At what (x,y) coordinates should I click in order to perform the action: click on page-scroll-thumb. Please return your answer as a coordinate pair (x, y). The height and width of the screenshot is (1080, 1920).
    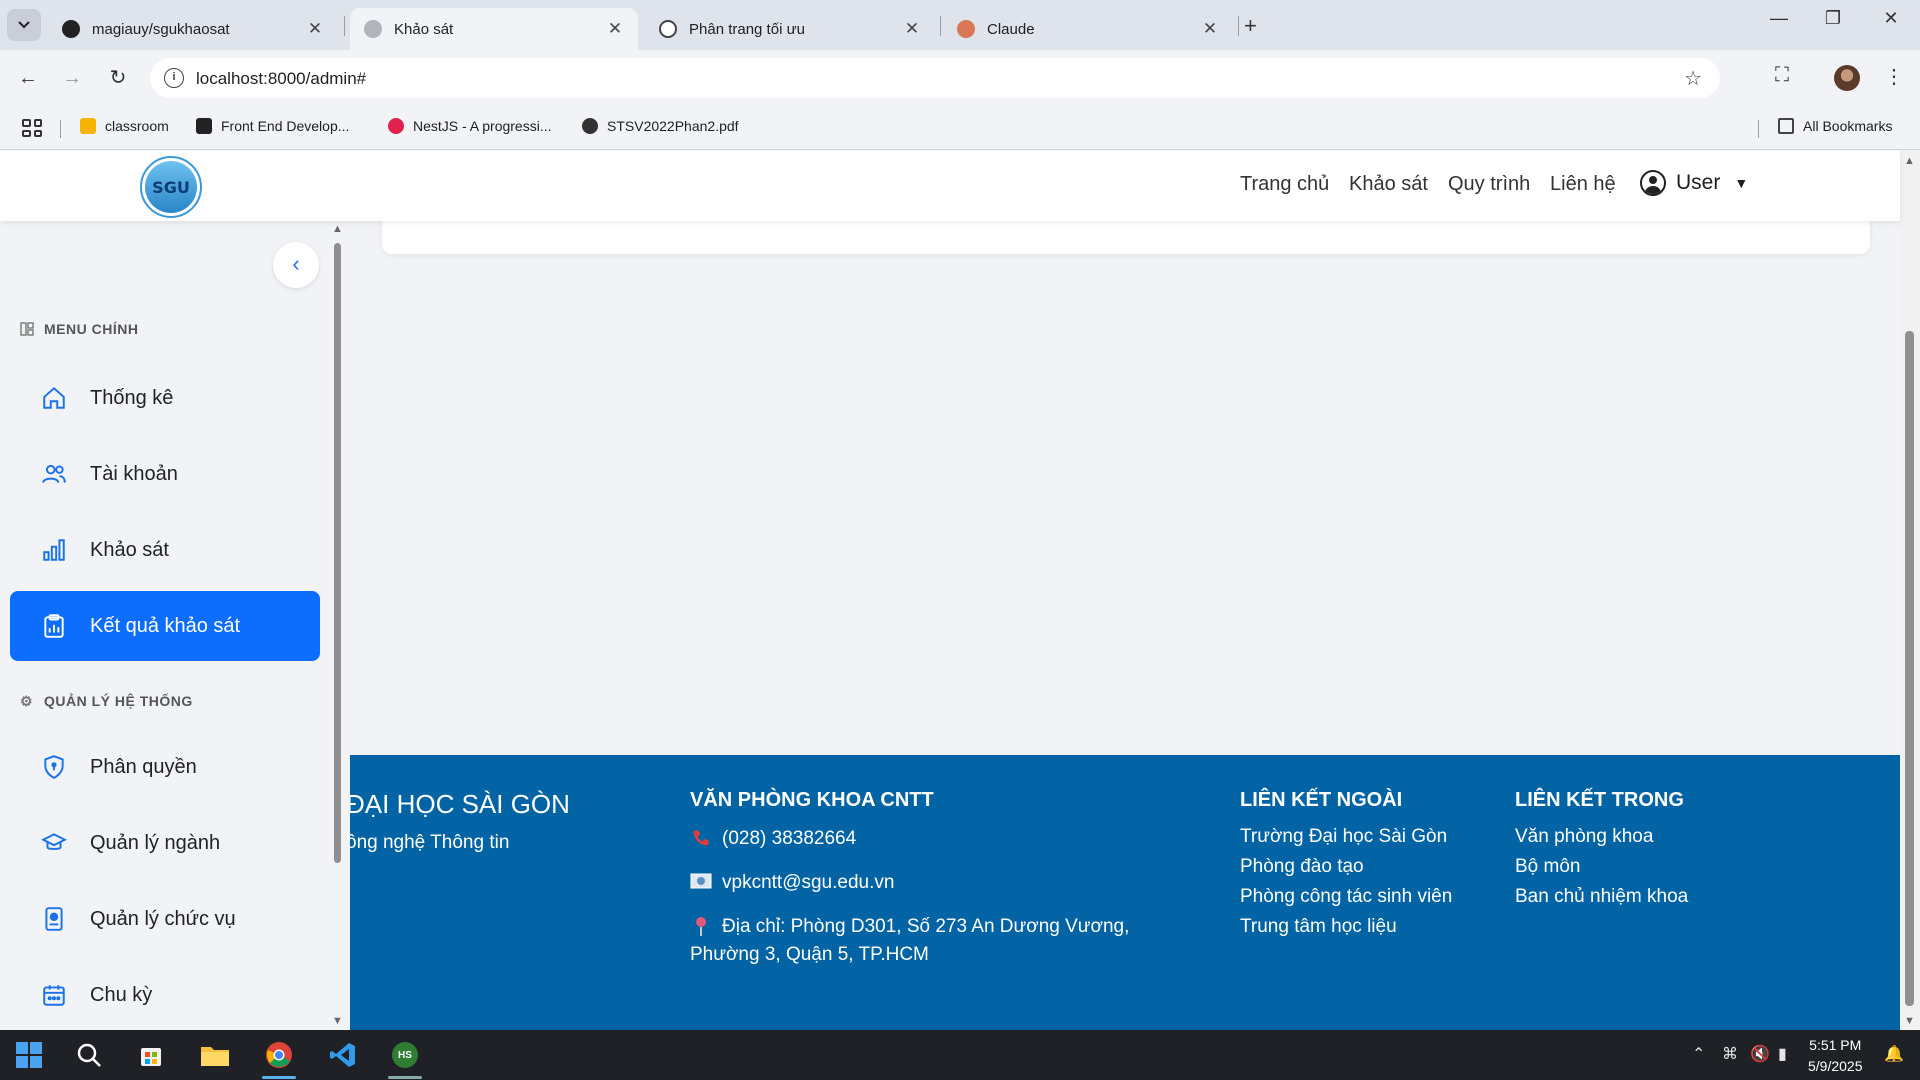
    Looking at the image, I should click on (1909, 668).